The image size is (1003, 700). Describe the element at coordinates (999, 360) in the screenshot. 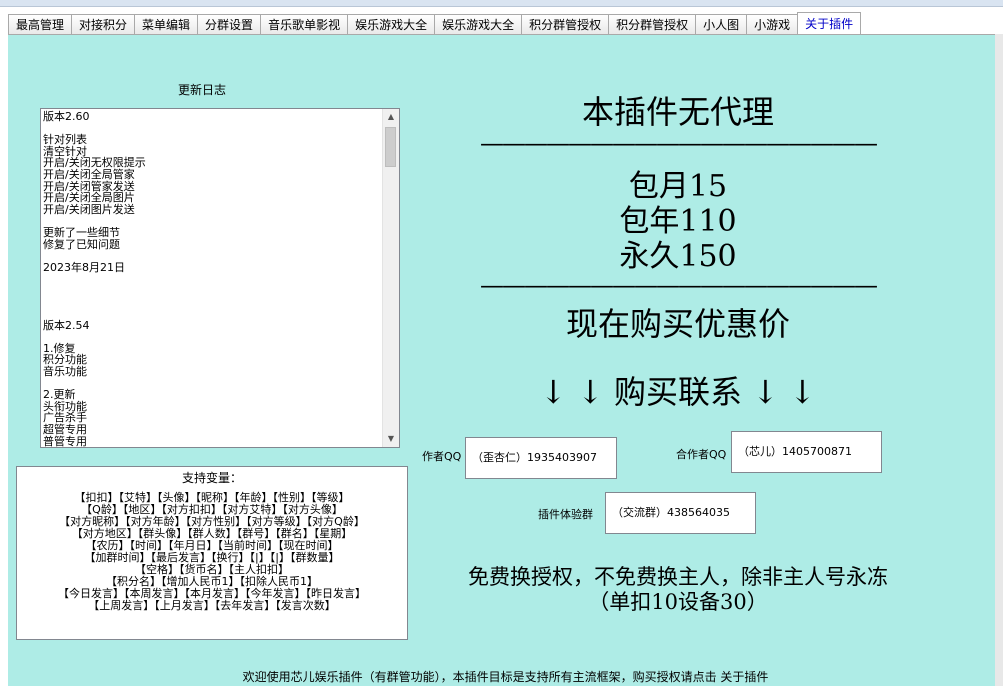

I see `window-scrollbar` at that location.